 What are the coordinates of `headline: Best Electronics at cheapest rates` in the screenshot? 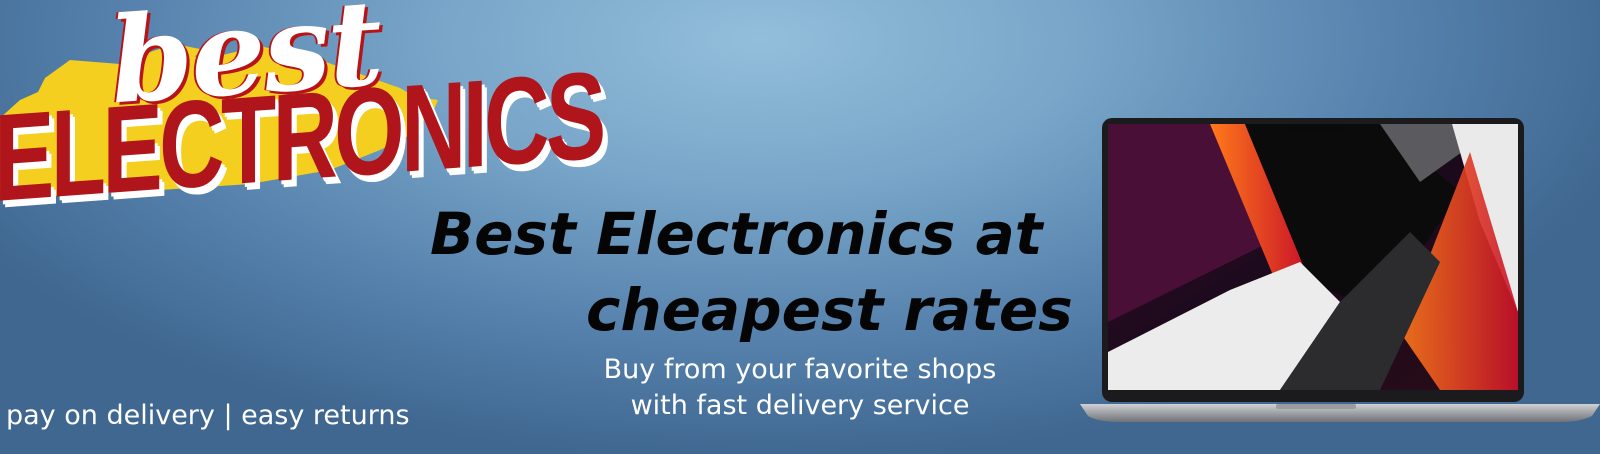 It's located at (770, 272).